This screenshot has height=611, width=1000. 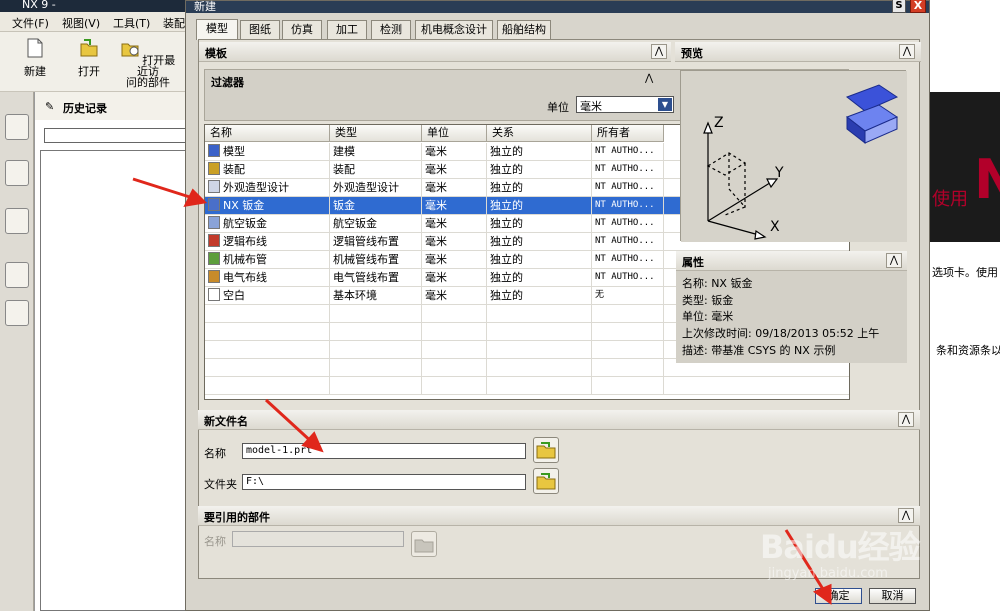 I want to click on col-header-owner: 所有者, so click(x=628, y=133).